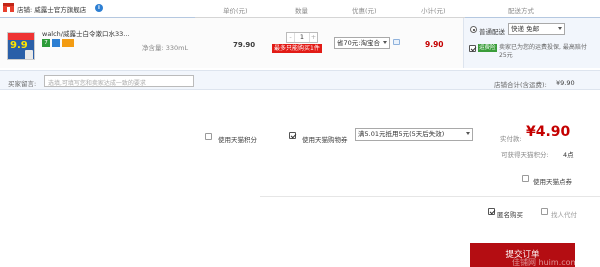 This screenshot has width=600, height=267. Describe the element at coordinates (68, 43) in the screenshot. I see `invoice-icon` at that location.